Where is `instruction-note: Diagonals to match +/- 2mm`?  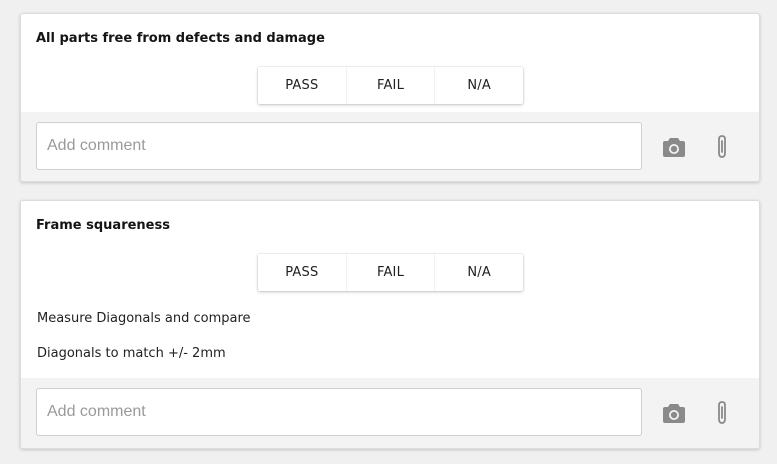 instruction-note: Diagonals to match +/- 2mm is located at coordinates (131, 353).